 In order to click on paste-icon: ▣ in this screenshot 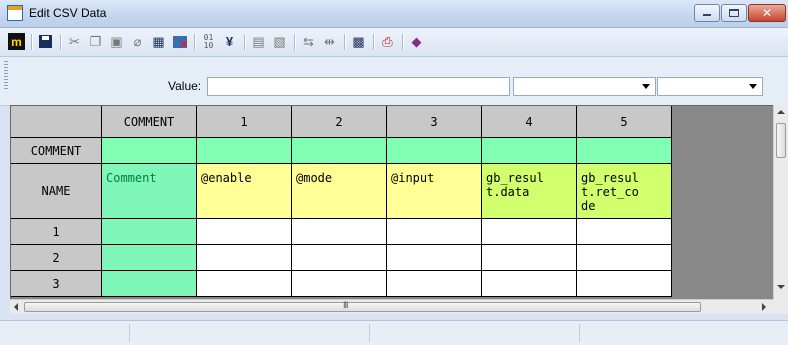, I will do `click(116, 41)`.